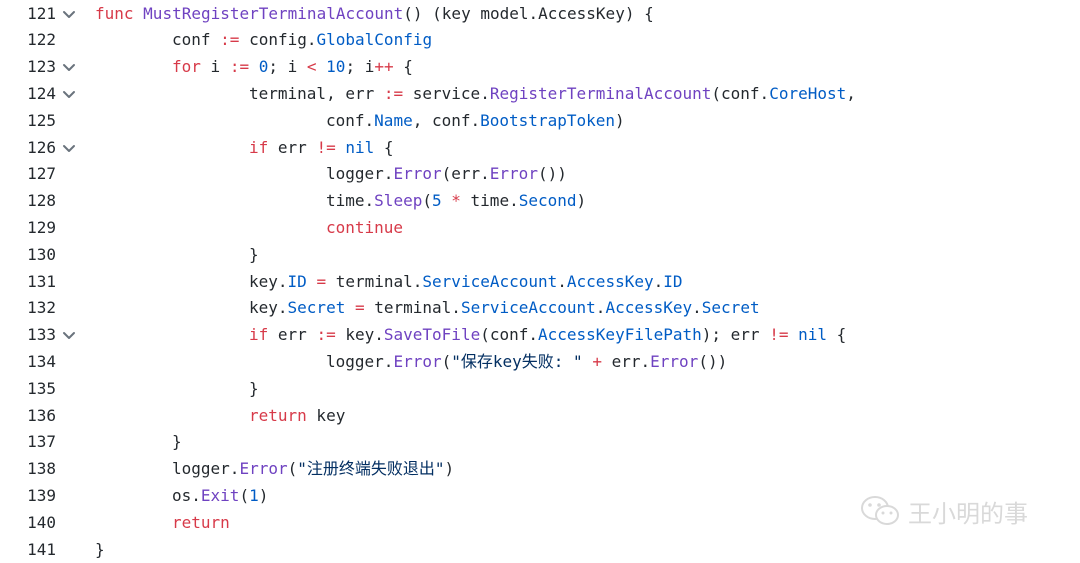  What do you see at coordinates (40, 94) in the screenshot?
I see `line-number: 124` at bounding box center [40, 94].